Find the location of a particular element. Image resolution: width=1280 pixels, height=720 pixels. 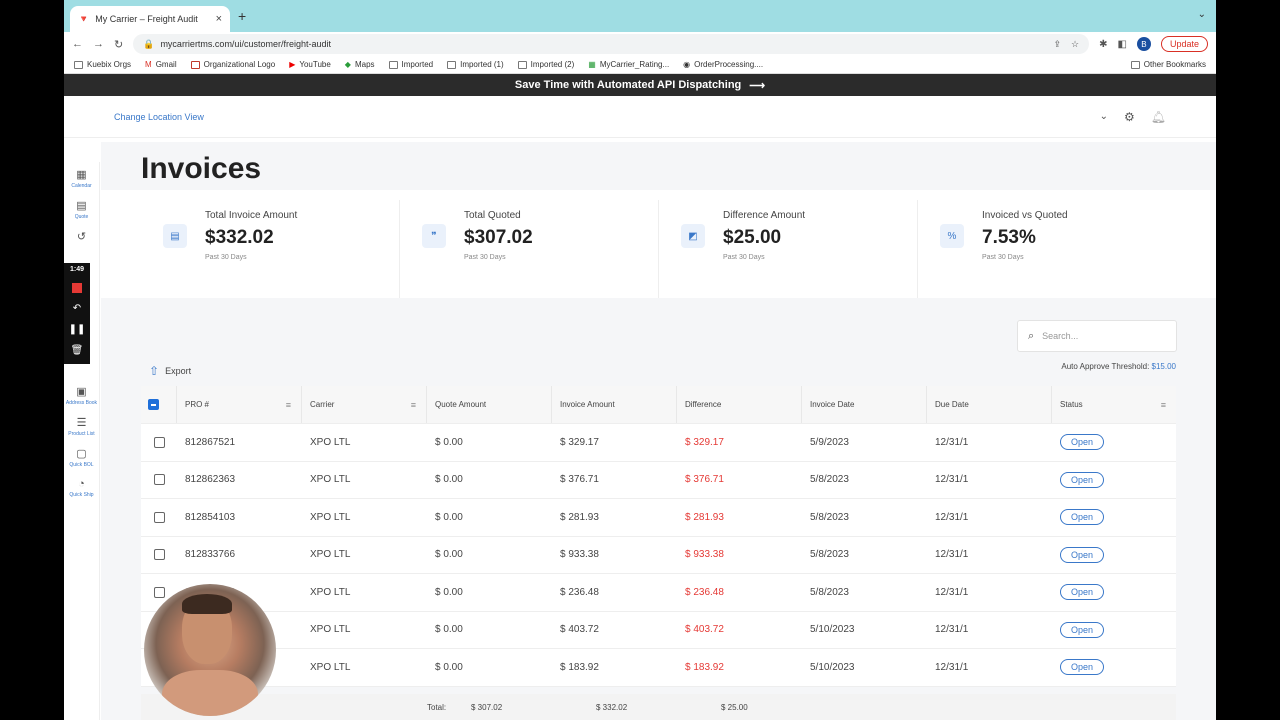

bookmark-star-icon: ☆ is located at coordinates (1075, 44).